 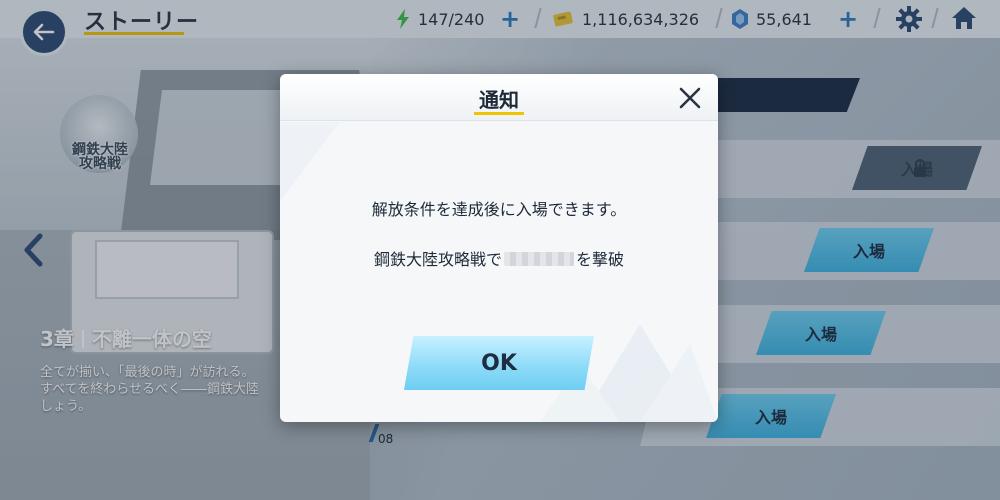 I want to click on unlock-condition: 鋼鉄大陸攻略戦で を撃破, so click(x=499, y=258).